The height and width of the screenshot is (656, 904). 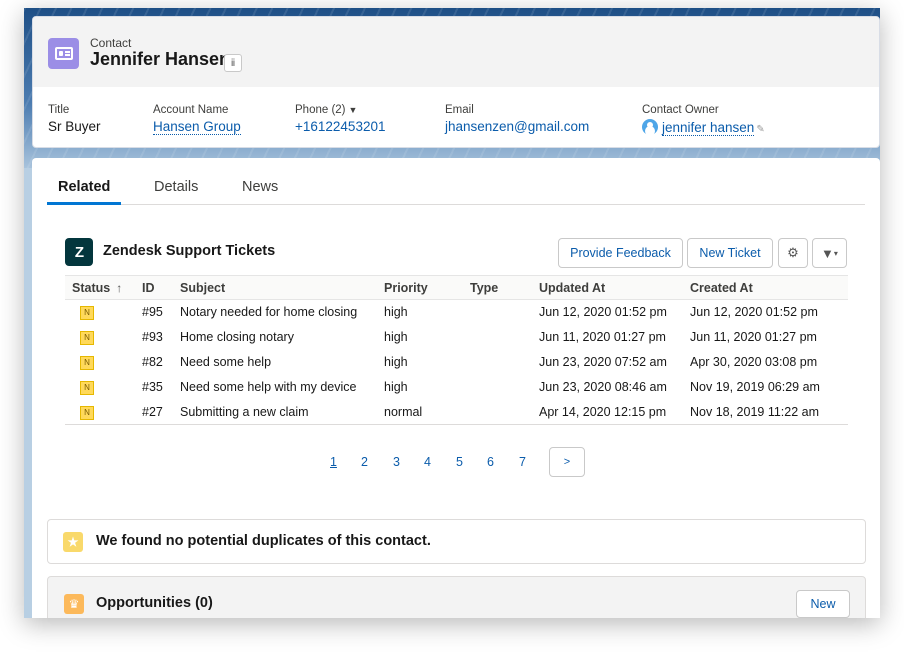 What do you see at coordinates (427, 462) in the screenshot?
I see `page-link-4: 4` at bounding box center [427, 462].